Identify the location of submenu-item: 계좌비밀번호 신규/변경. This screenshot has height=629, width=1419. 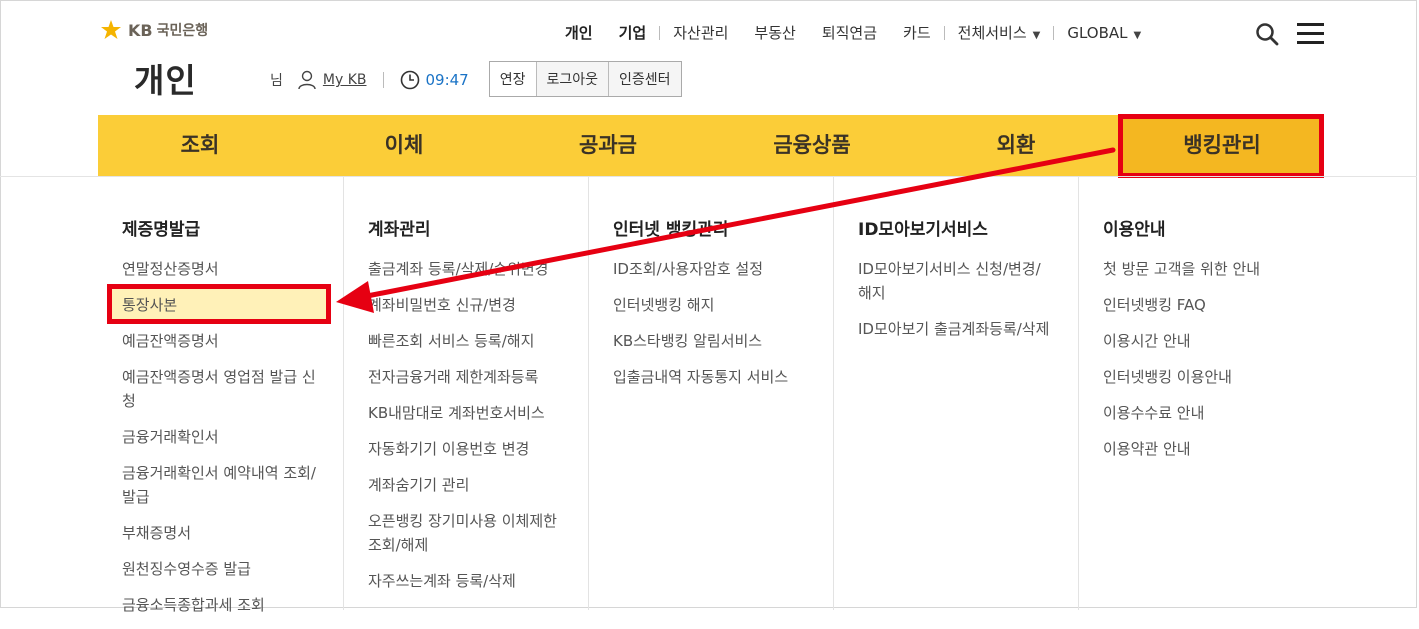
(466, 305).